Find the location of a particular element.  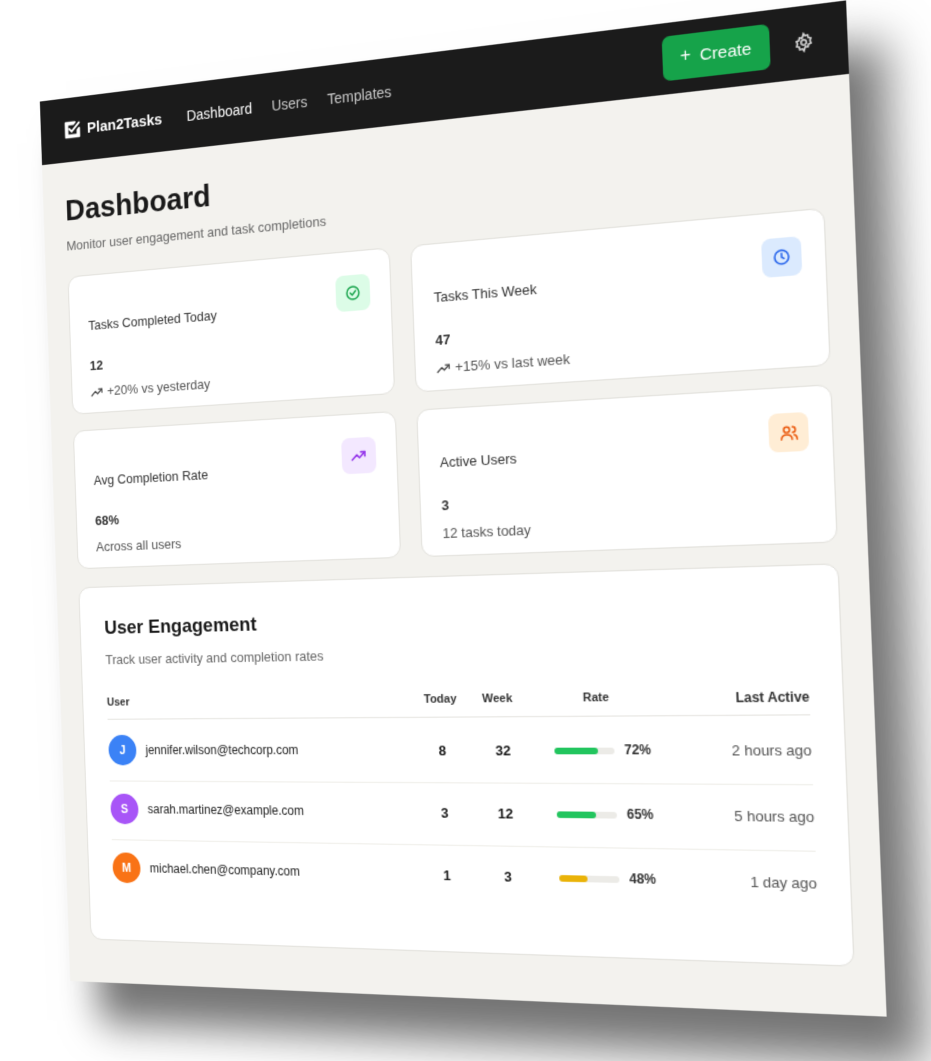

stat-value: 47 is located at coordinates (443, 339).